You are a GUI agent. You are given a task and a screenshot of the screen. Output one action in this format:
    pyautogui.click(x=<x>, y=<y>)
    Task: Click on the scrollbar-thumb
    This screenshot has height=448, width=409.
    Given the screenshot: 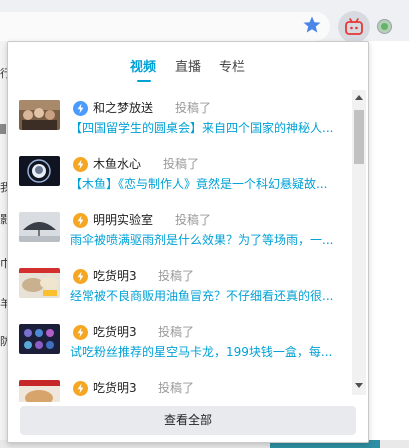 What is the action you would take?
    pyautogui.click(x=359, y=137)
    